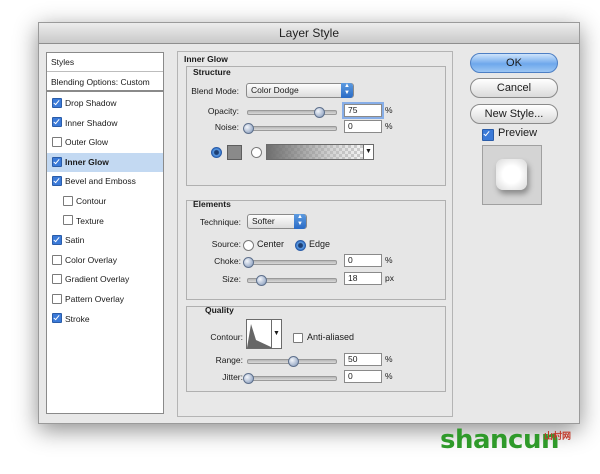 This screenshot has height=474, width=600. I want to click on anti-aliased-label: Anti-aliased, so click(331, 337).